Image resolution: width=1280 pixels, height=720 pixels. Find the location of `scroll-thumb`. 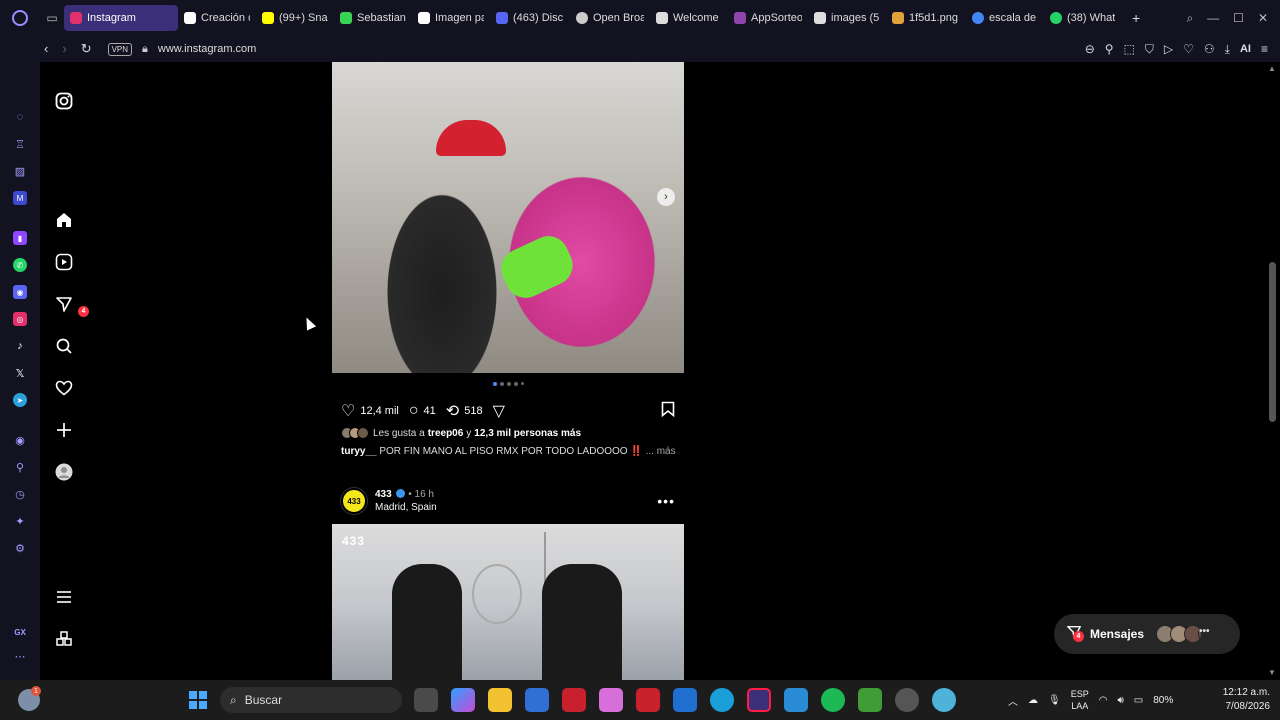

scroll-thumb is located at coordinates (1272, 342).